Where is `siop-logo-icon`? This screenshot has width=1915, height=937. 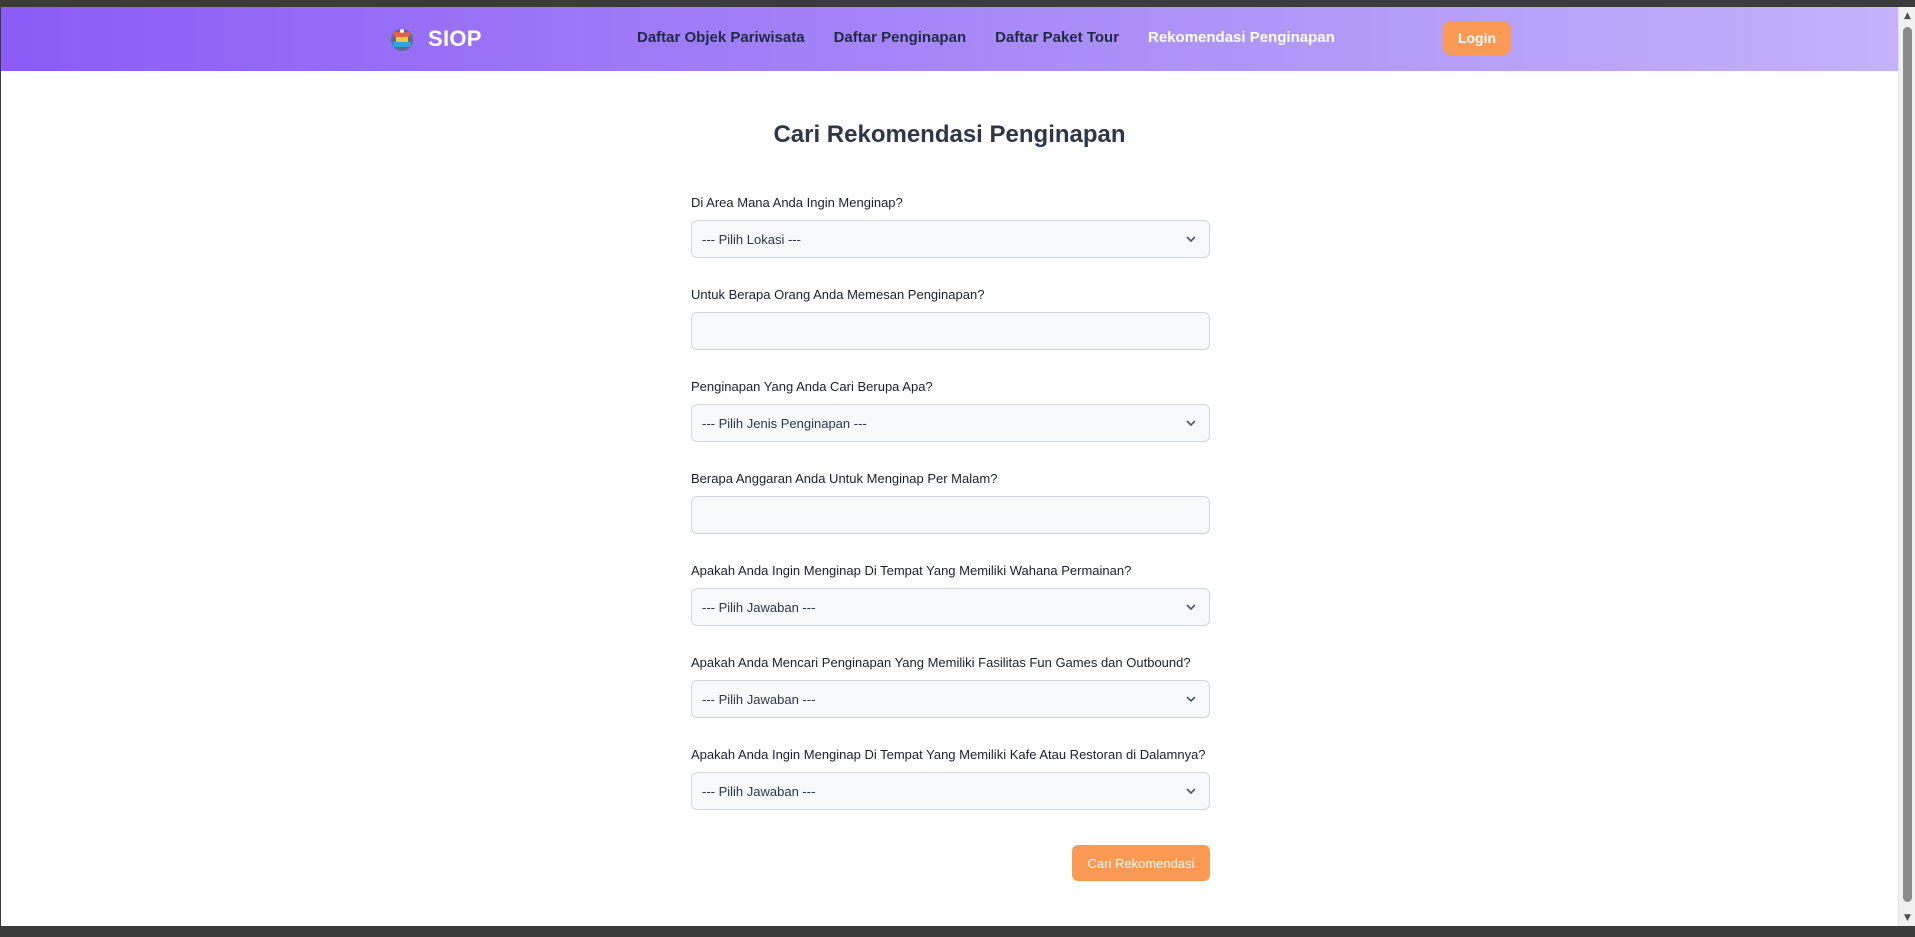
siop-logo-icon is located at coordinates (402, 40).